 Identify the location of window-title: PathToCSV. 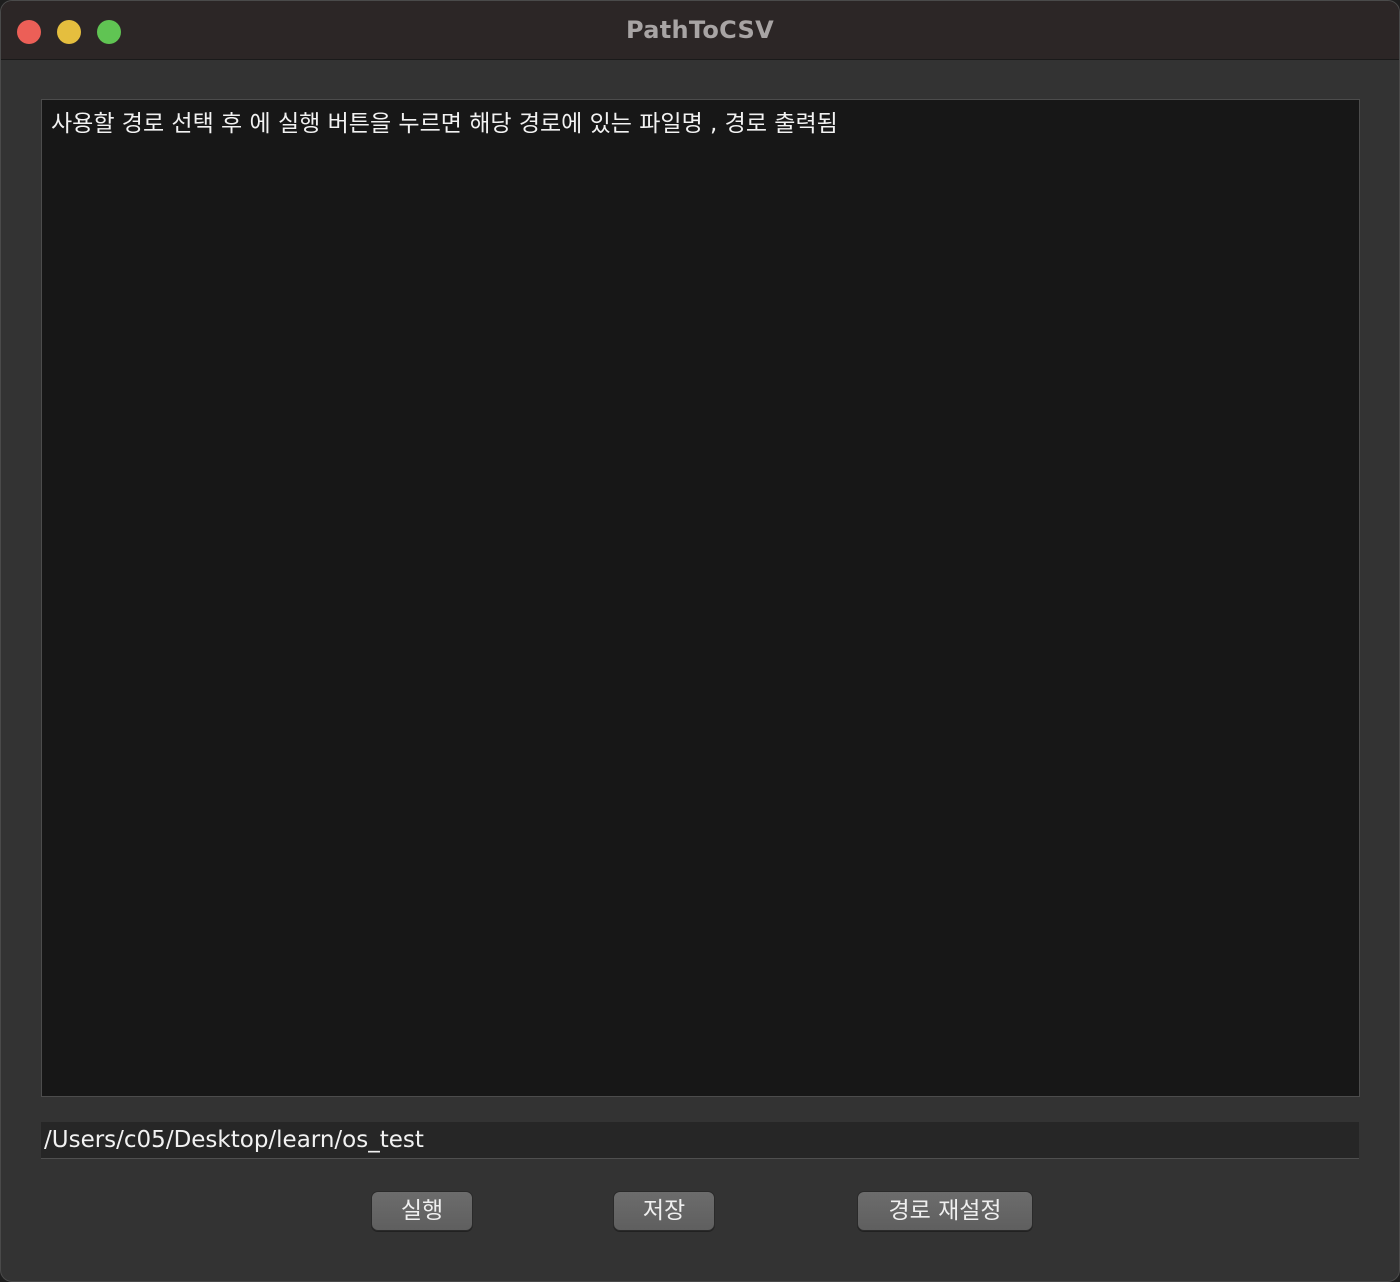
(700, 30).